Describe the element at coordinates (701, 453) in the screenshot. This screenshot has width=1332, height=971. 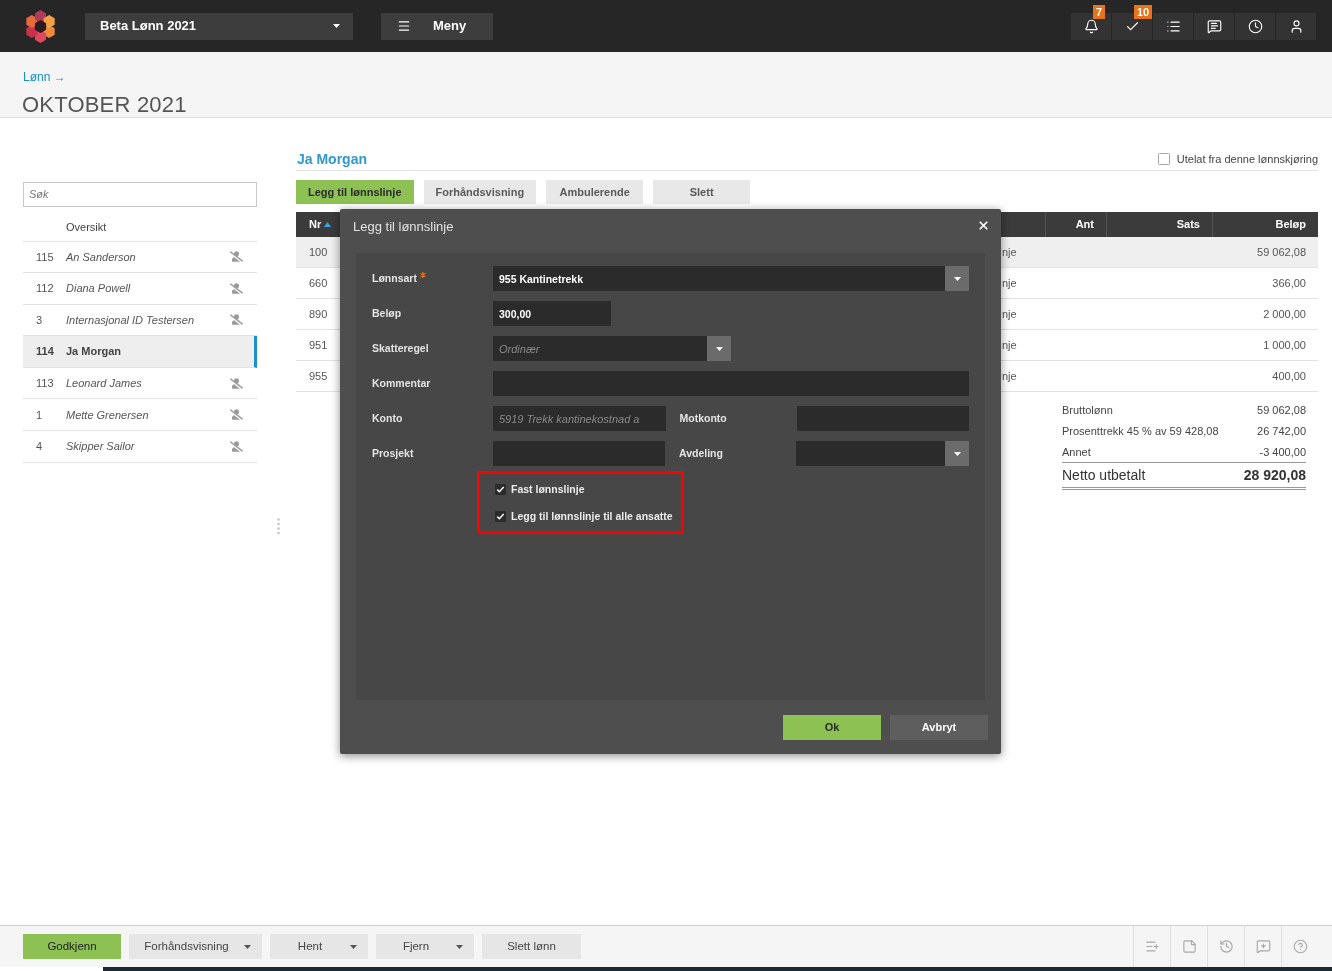
I see `field-label: Avdeling` at that location.